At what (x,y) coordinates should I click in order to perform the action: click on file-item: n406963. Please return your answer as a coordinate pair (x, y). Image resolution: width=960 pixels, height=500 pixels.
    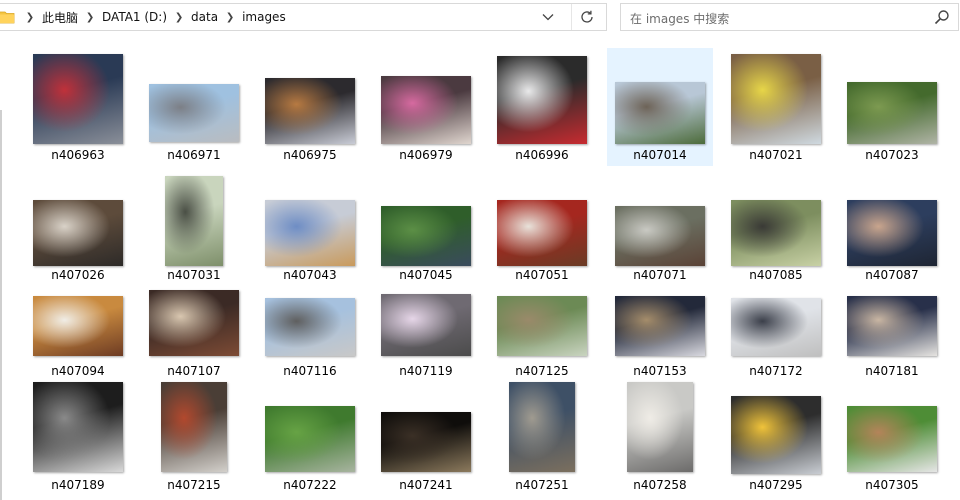
    Looking at the image, I should click on (78, 107).